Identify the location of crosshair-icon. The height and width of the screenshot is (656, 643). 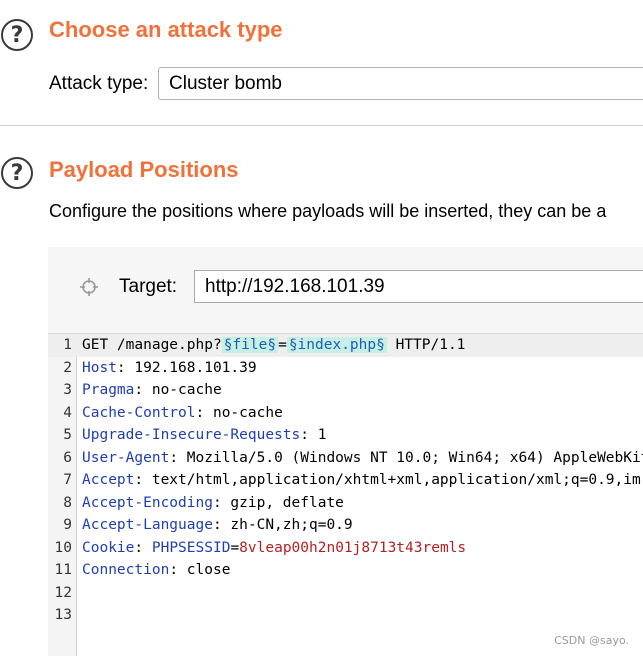
(89, 287).